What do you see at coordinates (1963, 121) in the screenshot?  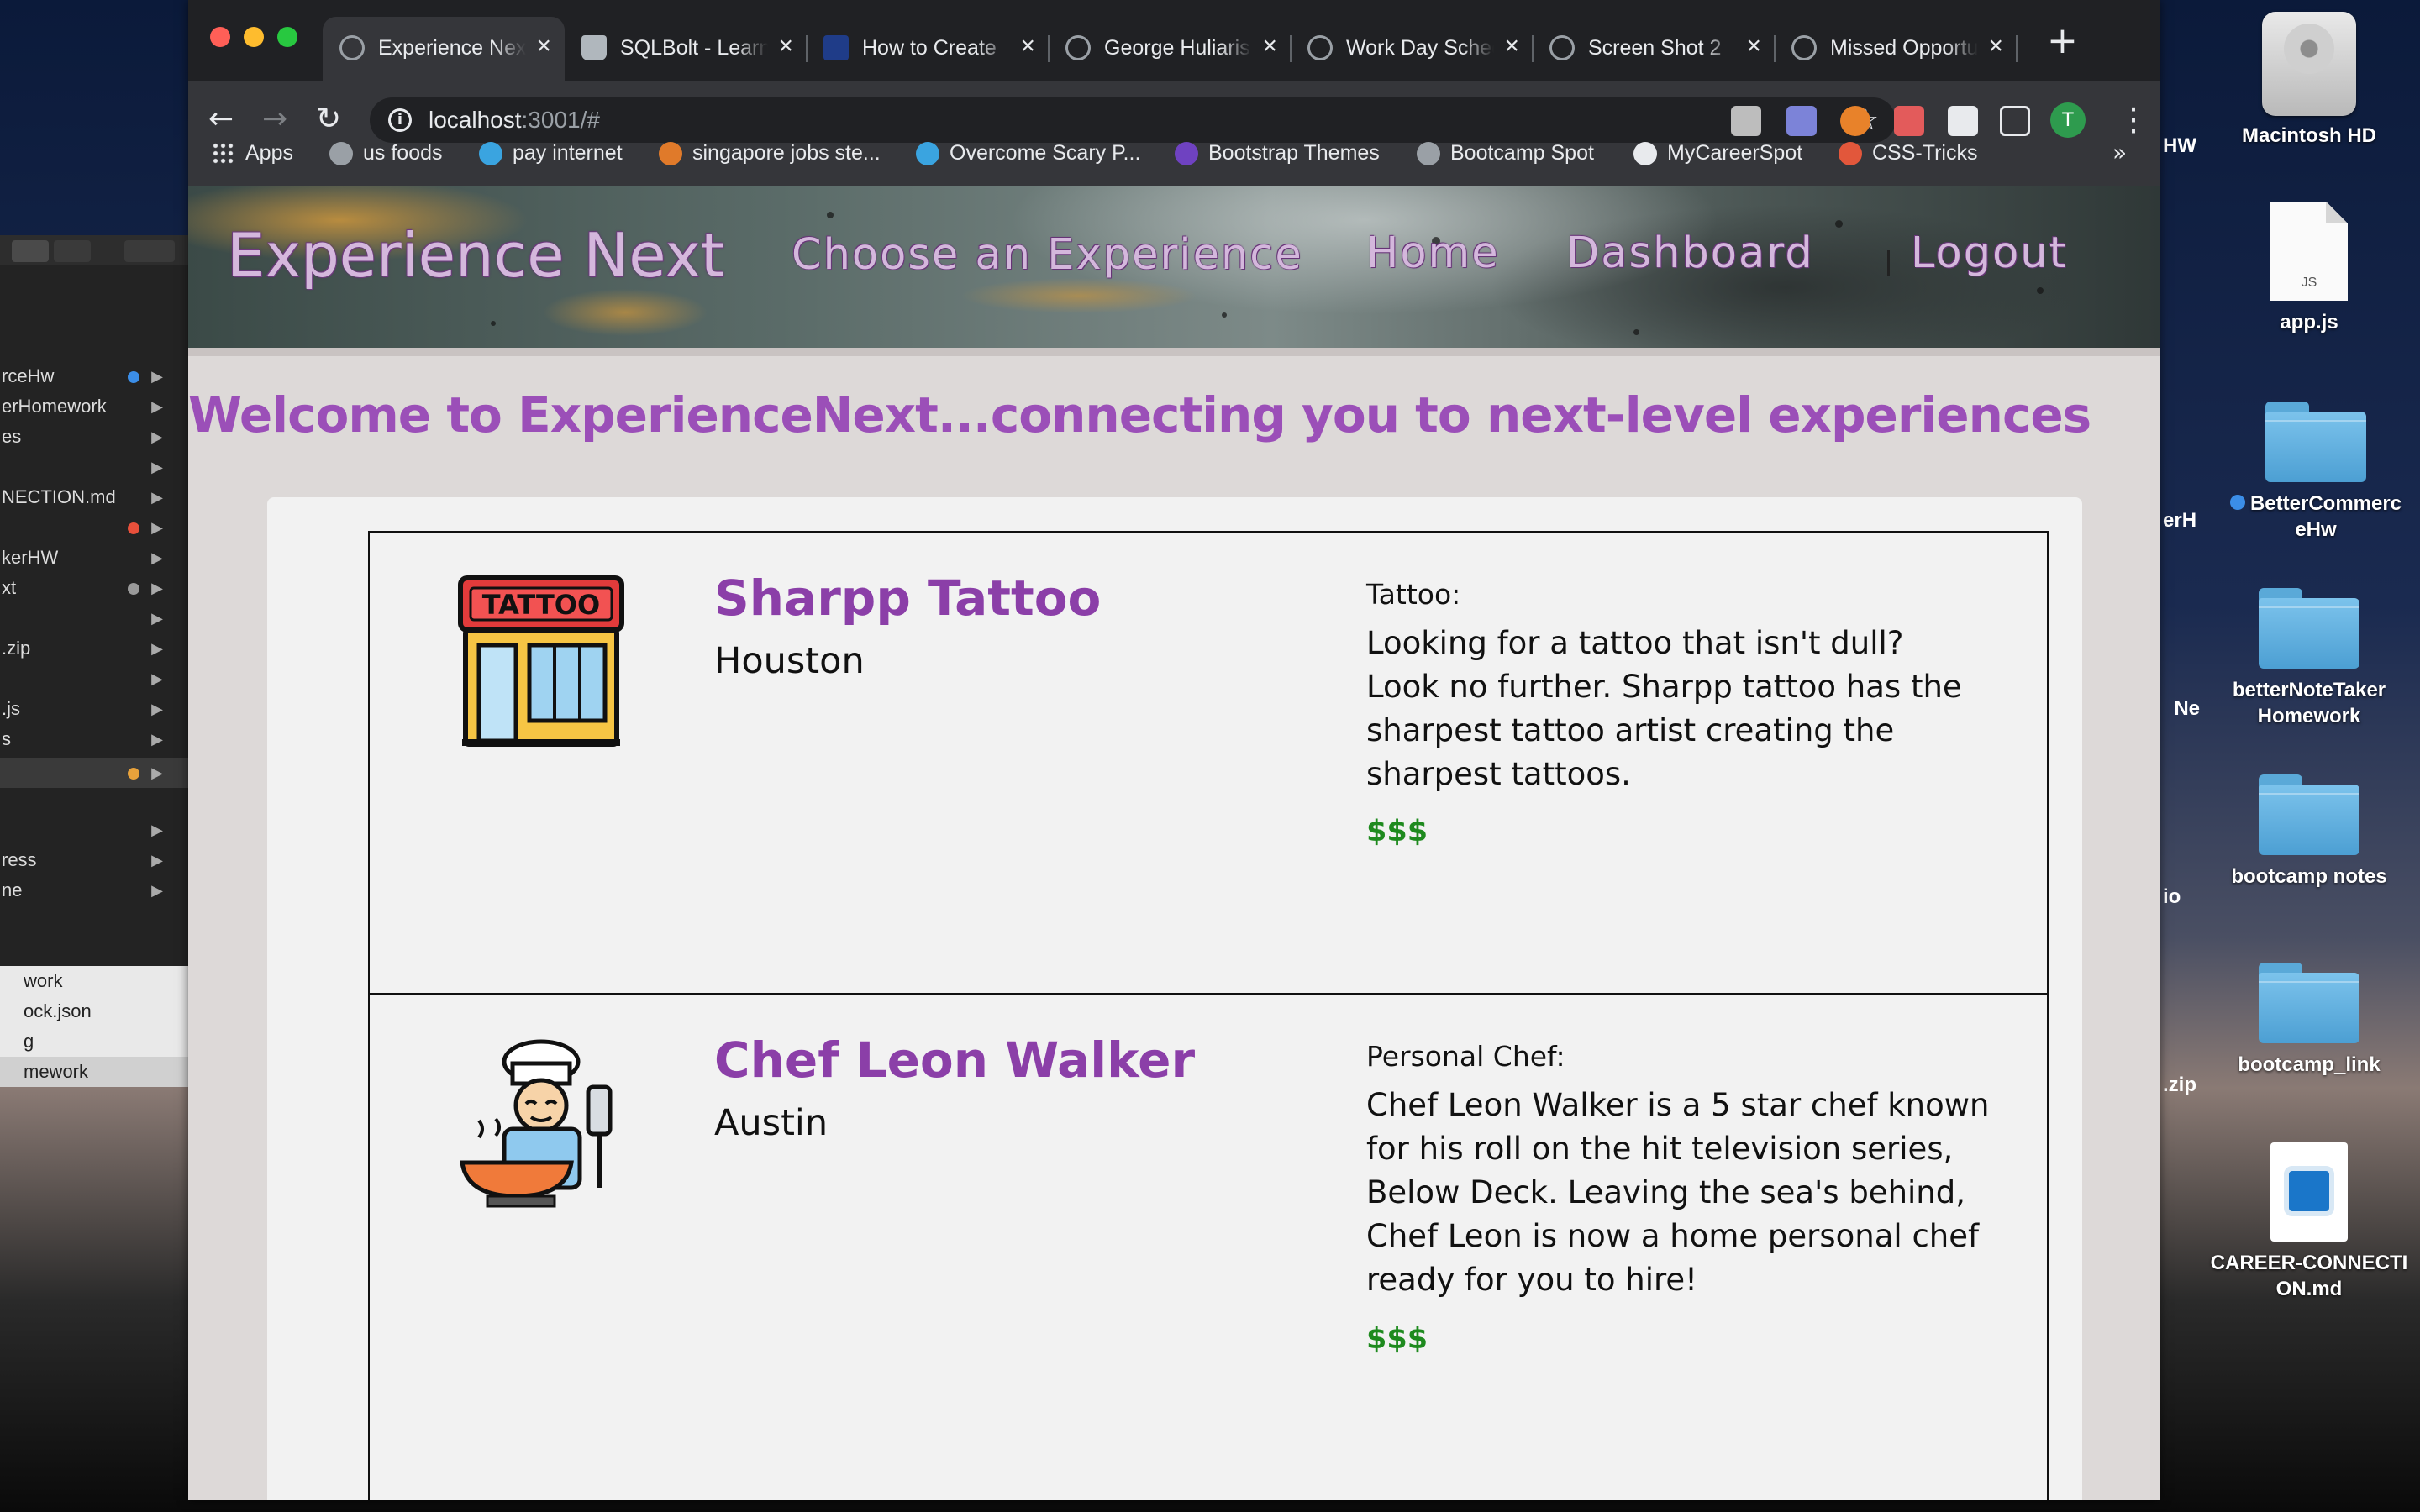 I see `puzzle-extensions-icon` at bounding box center [1963, 121].